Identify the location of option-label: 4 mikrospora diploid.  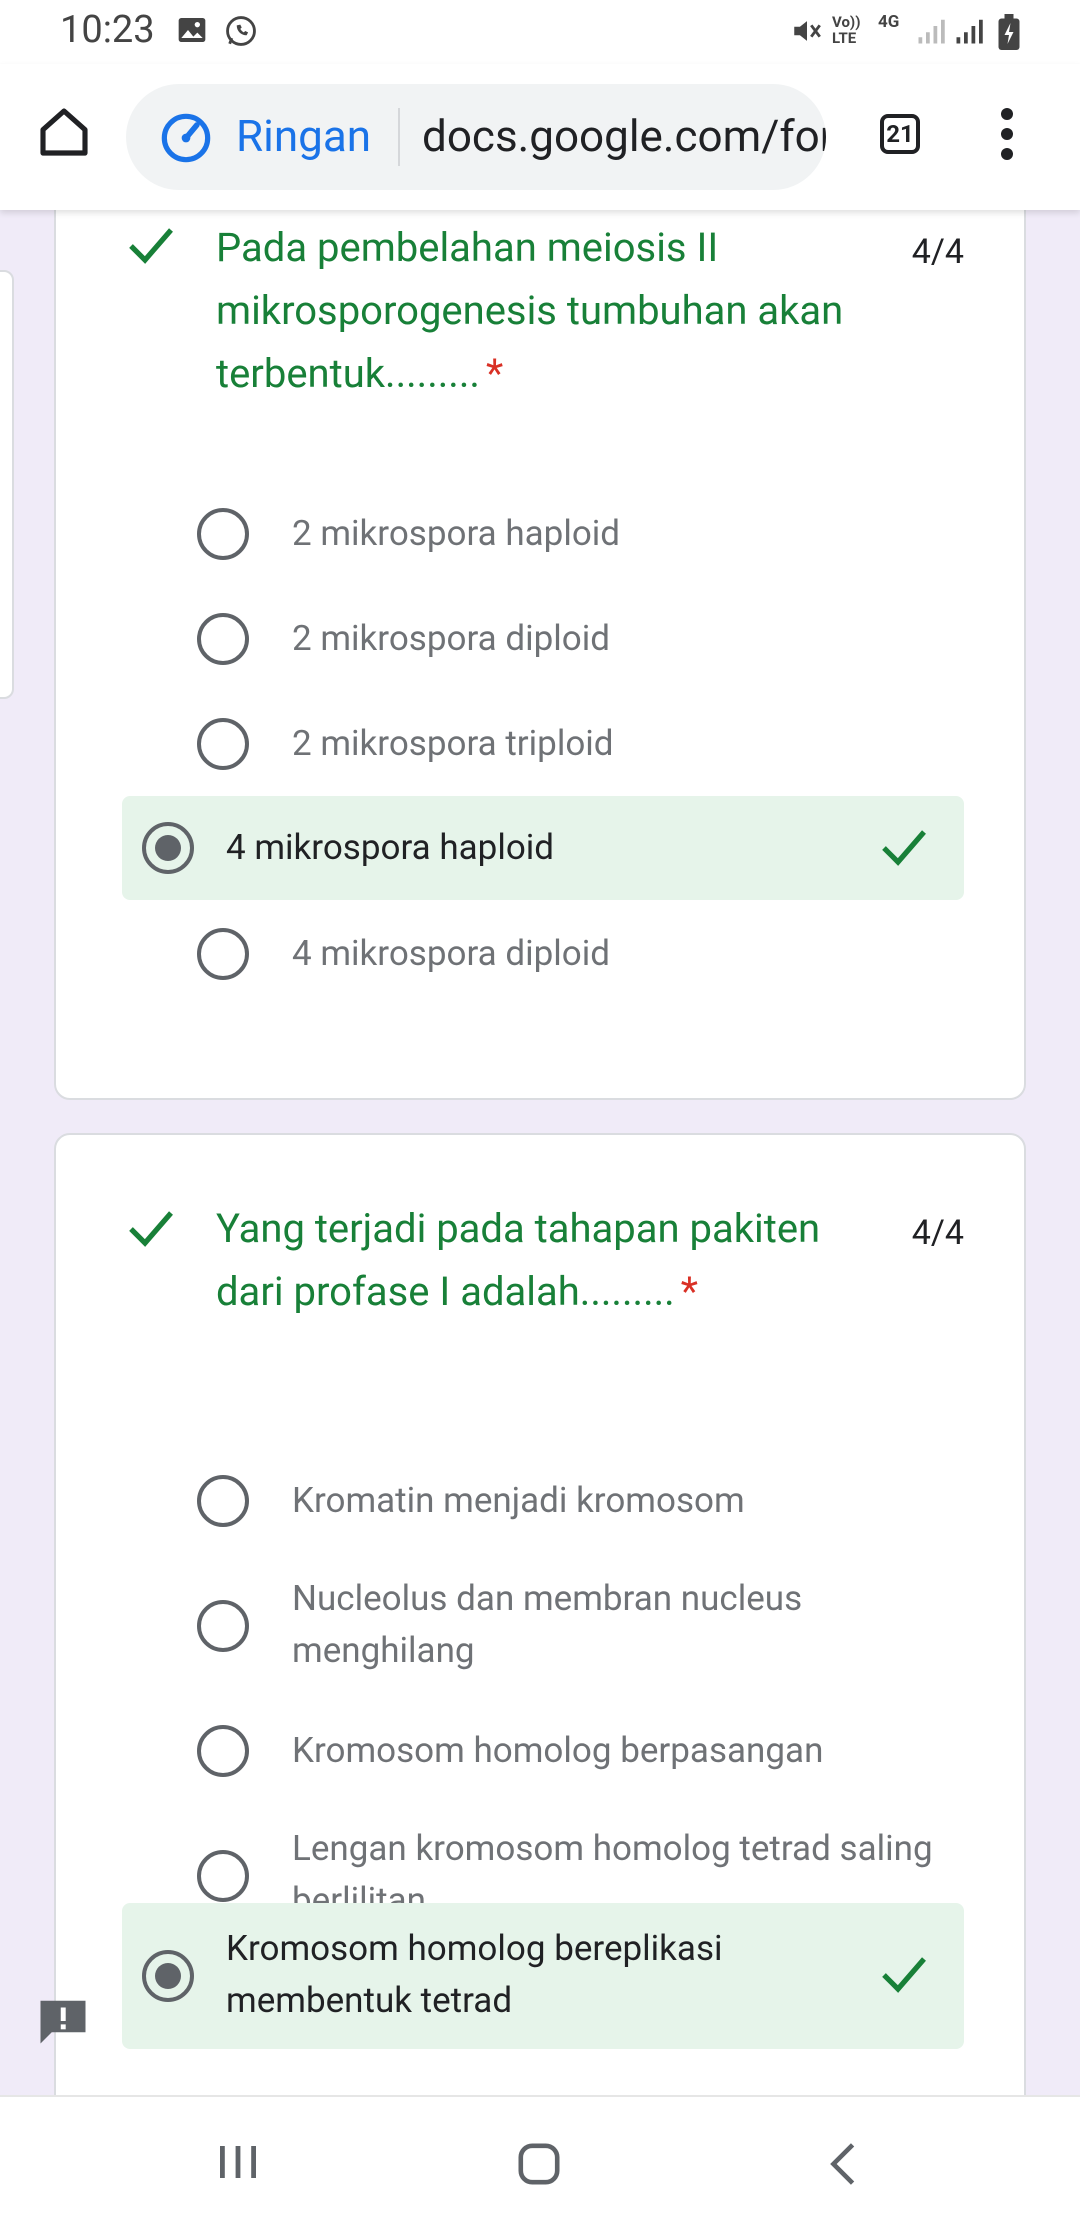
(451, 953).